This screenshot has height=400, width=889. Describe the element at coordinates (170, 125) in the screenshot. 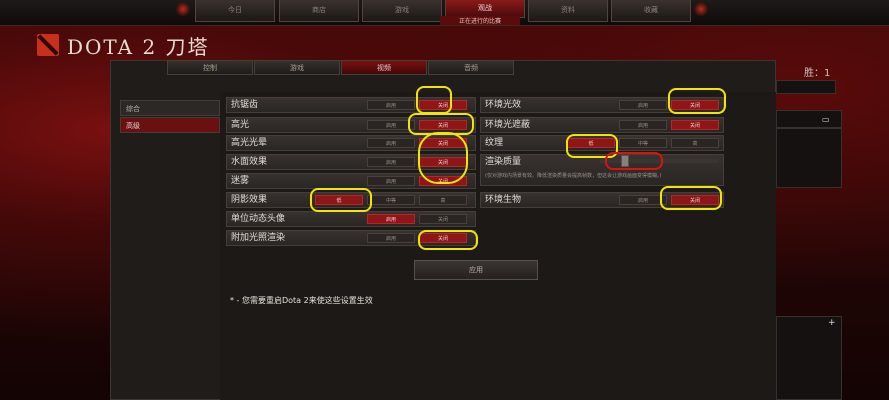

I see `sidebar-item-advanced: 高级` at that location.